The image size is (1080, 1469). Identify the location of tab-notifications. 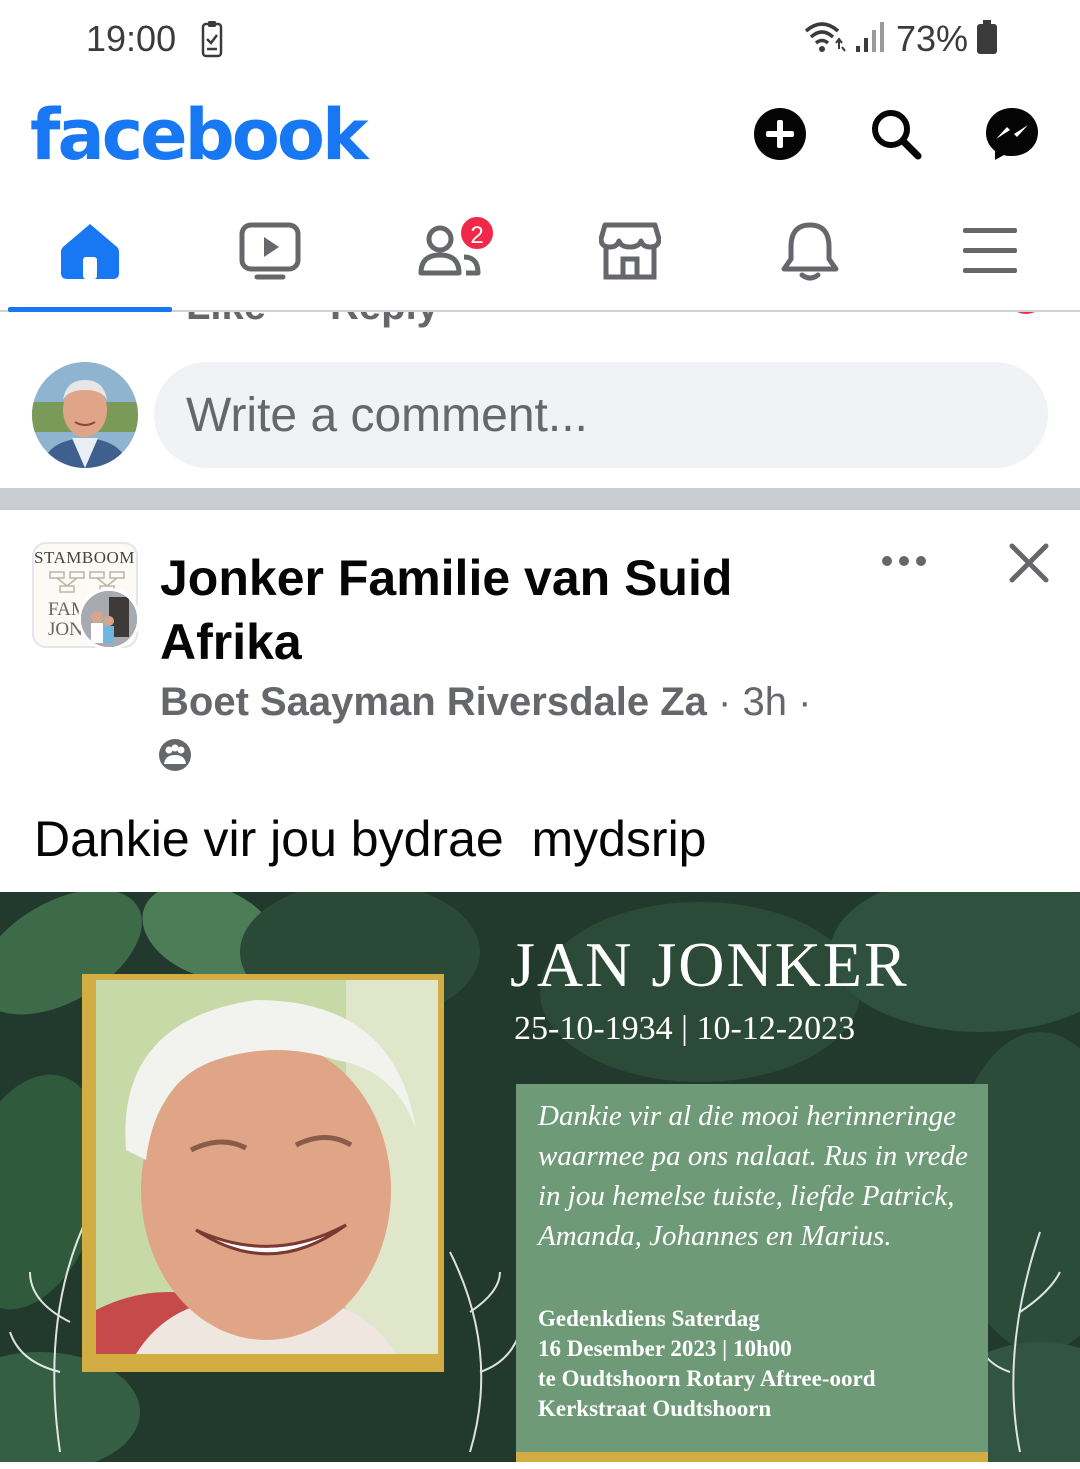
(810, 253).